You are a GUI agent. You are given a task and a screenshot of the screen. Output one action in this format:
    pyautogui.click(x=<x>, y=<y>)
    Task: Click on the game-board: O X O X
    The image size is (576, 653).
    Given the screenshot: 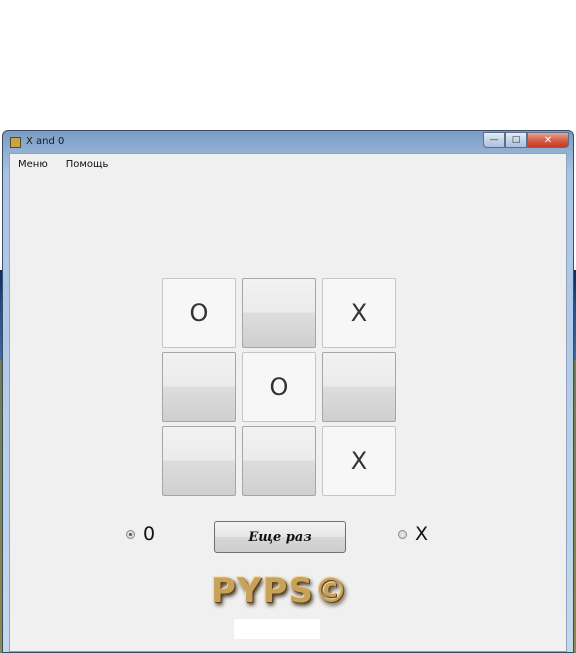 What is the action you would take?
    pyautogui.click(x=280, y=388)
    